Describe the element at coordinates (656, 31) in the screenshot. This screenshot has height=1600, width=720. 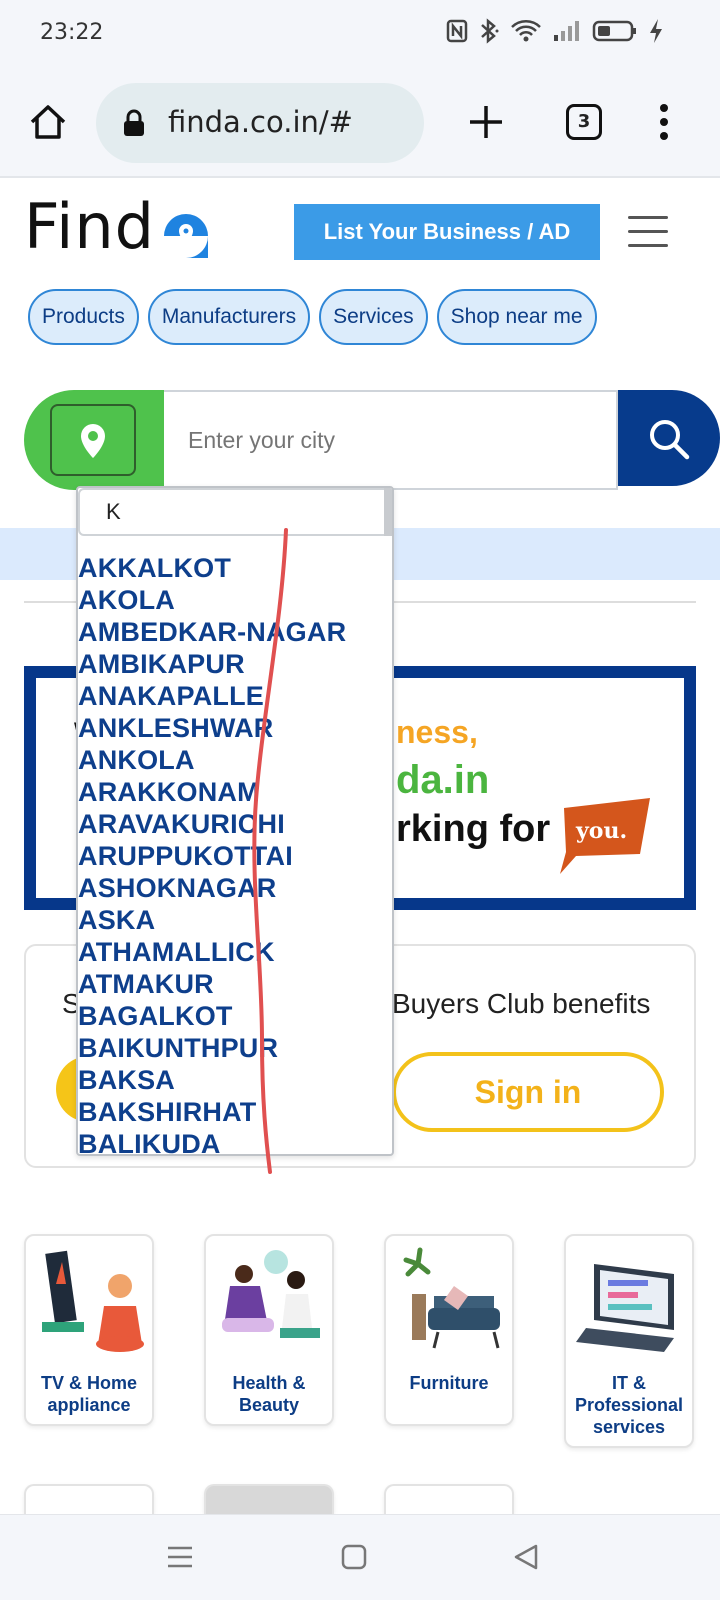
I see `charging-icon` at that location.